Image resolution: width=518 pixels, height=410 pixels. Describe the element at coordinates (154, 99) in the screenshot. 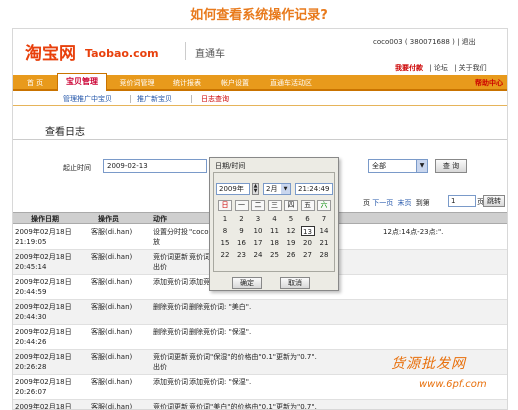

I see `subnav-item-new: 推广新宝贝` at that location.